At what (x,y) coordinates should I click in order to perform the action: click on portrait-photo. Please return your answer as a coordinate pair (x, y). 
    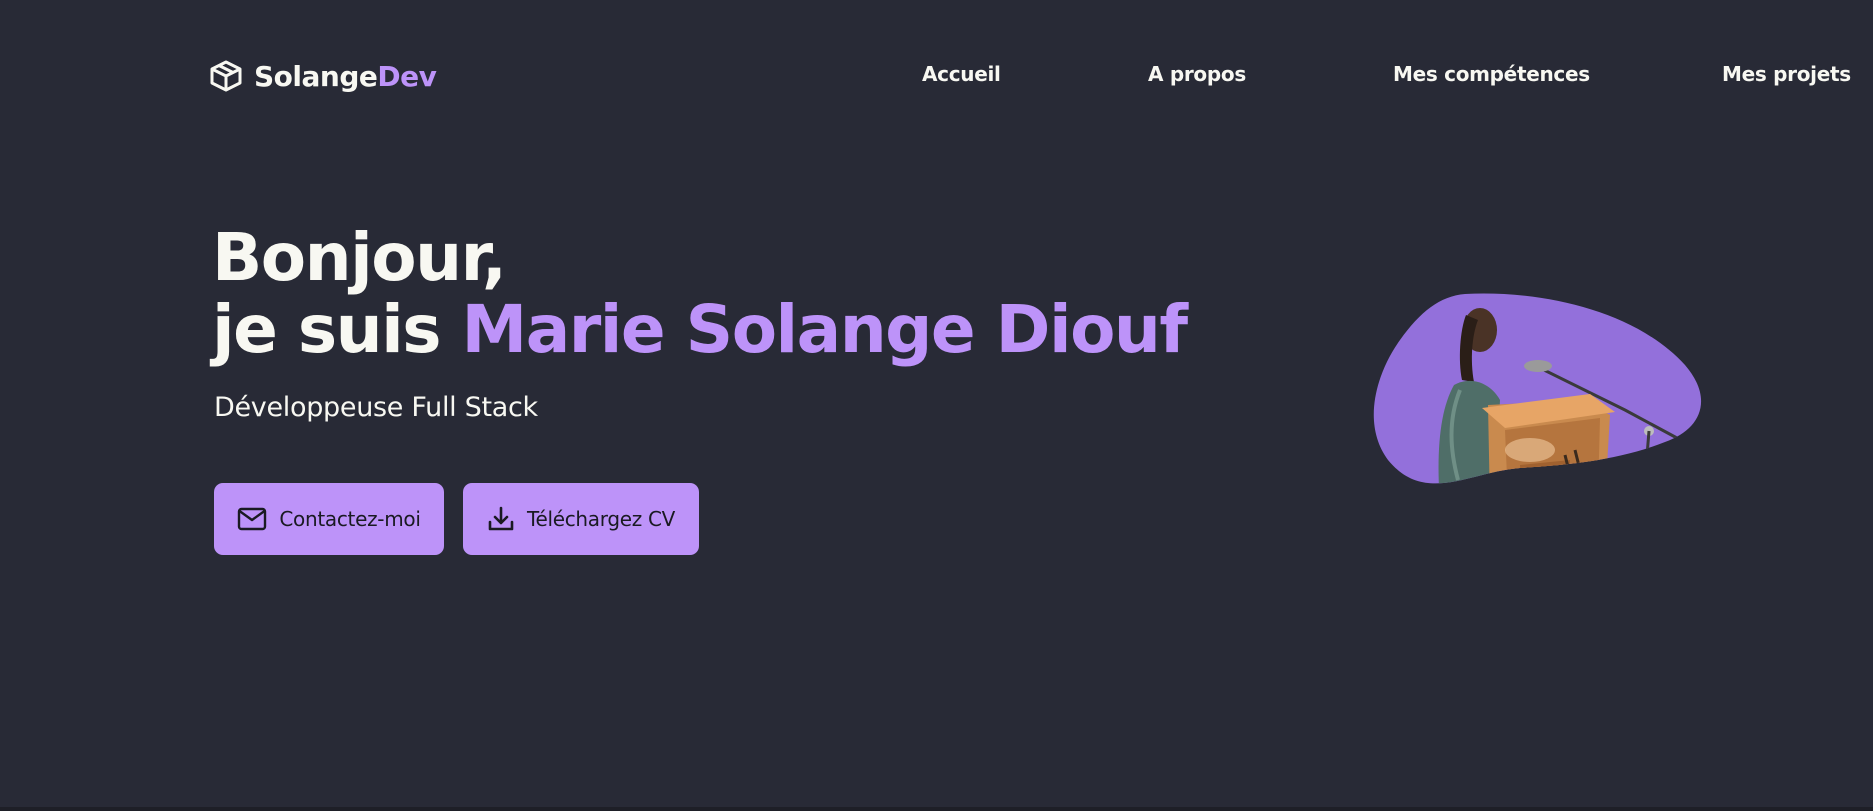
    Looking at the image, I should click on (1537, 388).